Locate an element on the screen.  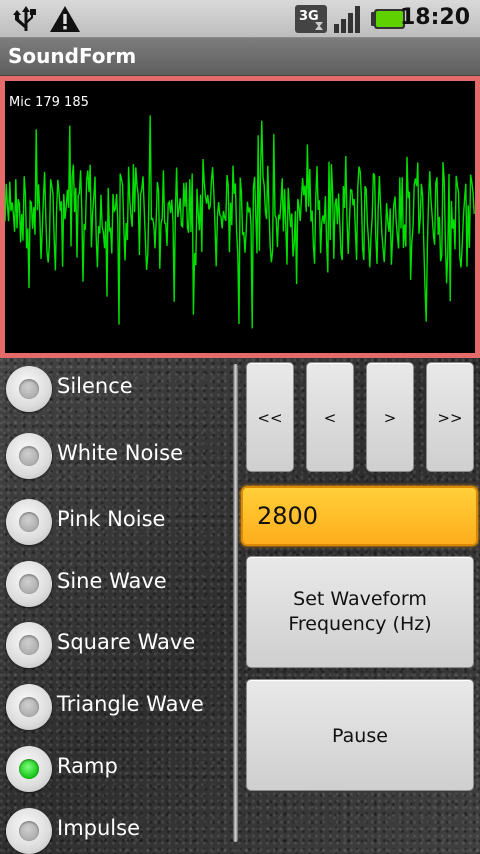
radio-ramp: Ramp is located at coordinates (116, 769).